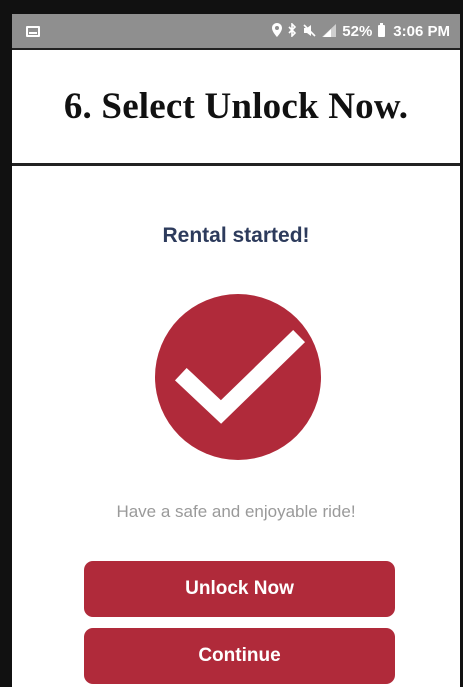  What do you see at coordinates (236, 235) in the screenshot?
I see `page-title: Rental started!` at bounding box center [236, 235].